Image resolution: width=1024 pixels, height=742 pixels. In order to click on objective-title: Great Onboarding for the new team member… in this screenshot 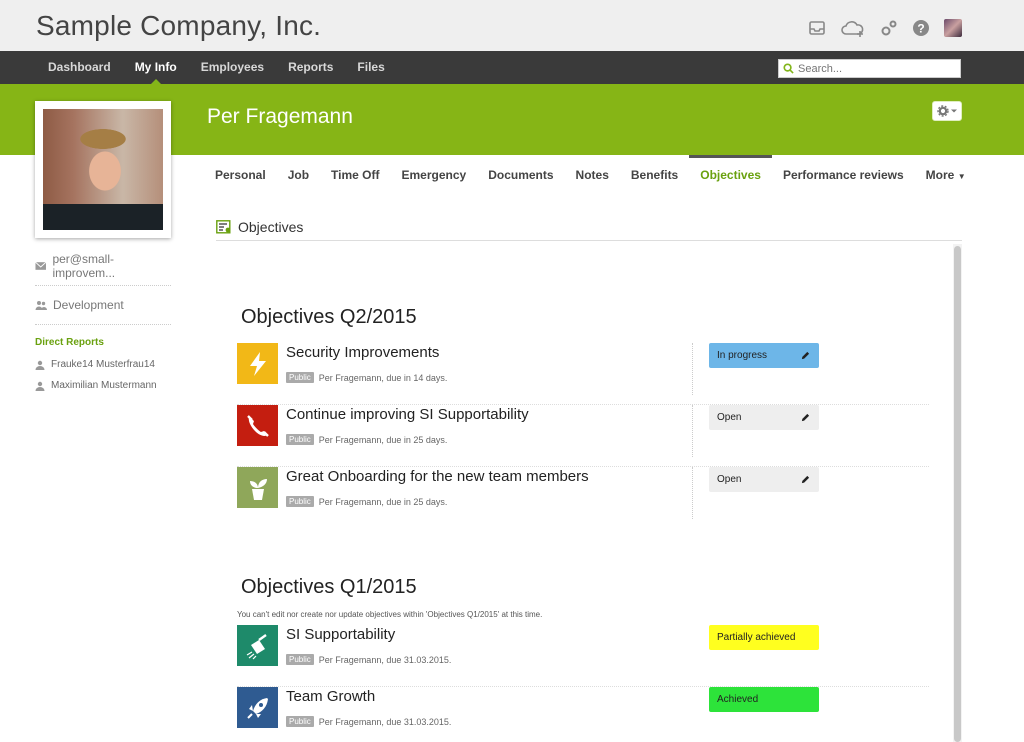, I will do `click(437, 476)`.